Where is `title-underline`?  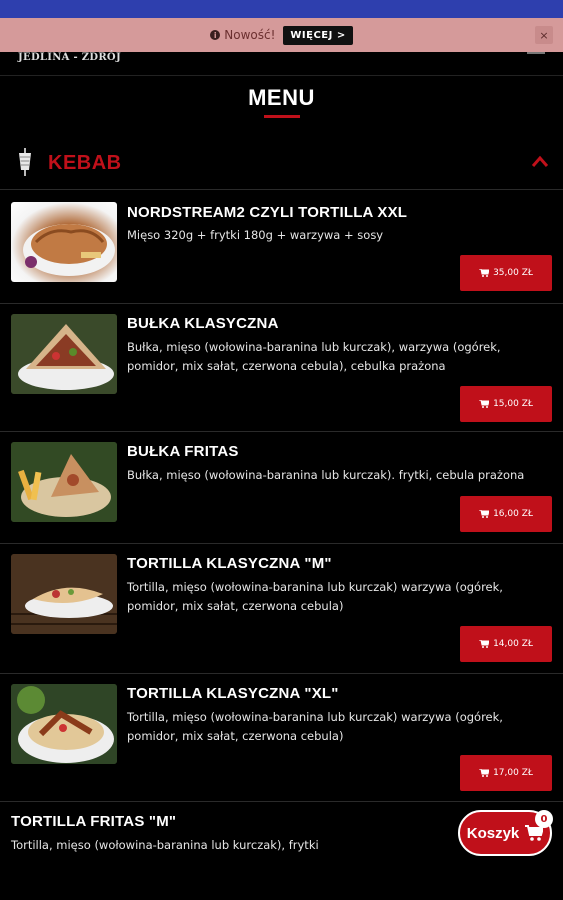 title-underline is located at coordinates (282, 116).